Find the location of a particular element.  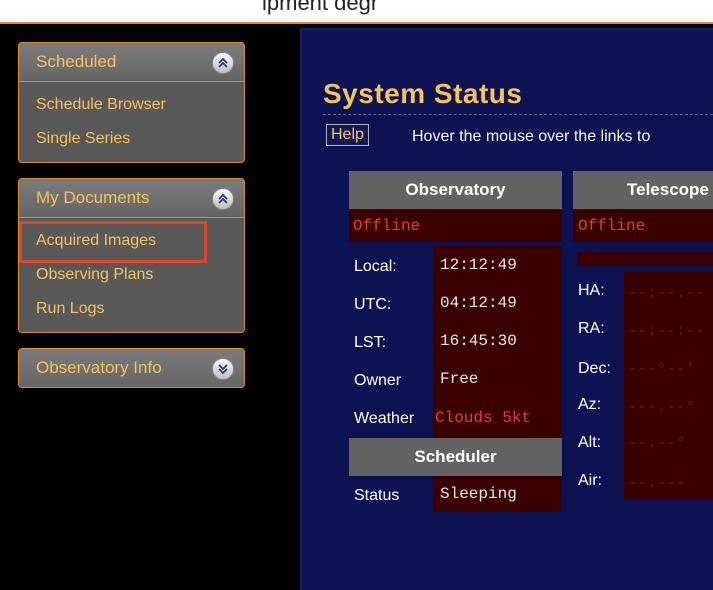

panel-my-documents-header: My Documents is located at coordinates (131, 198).